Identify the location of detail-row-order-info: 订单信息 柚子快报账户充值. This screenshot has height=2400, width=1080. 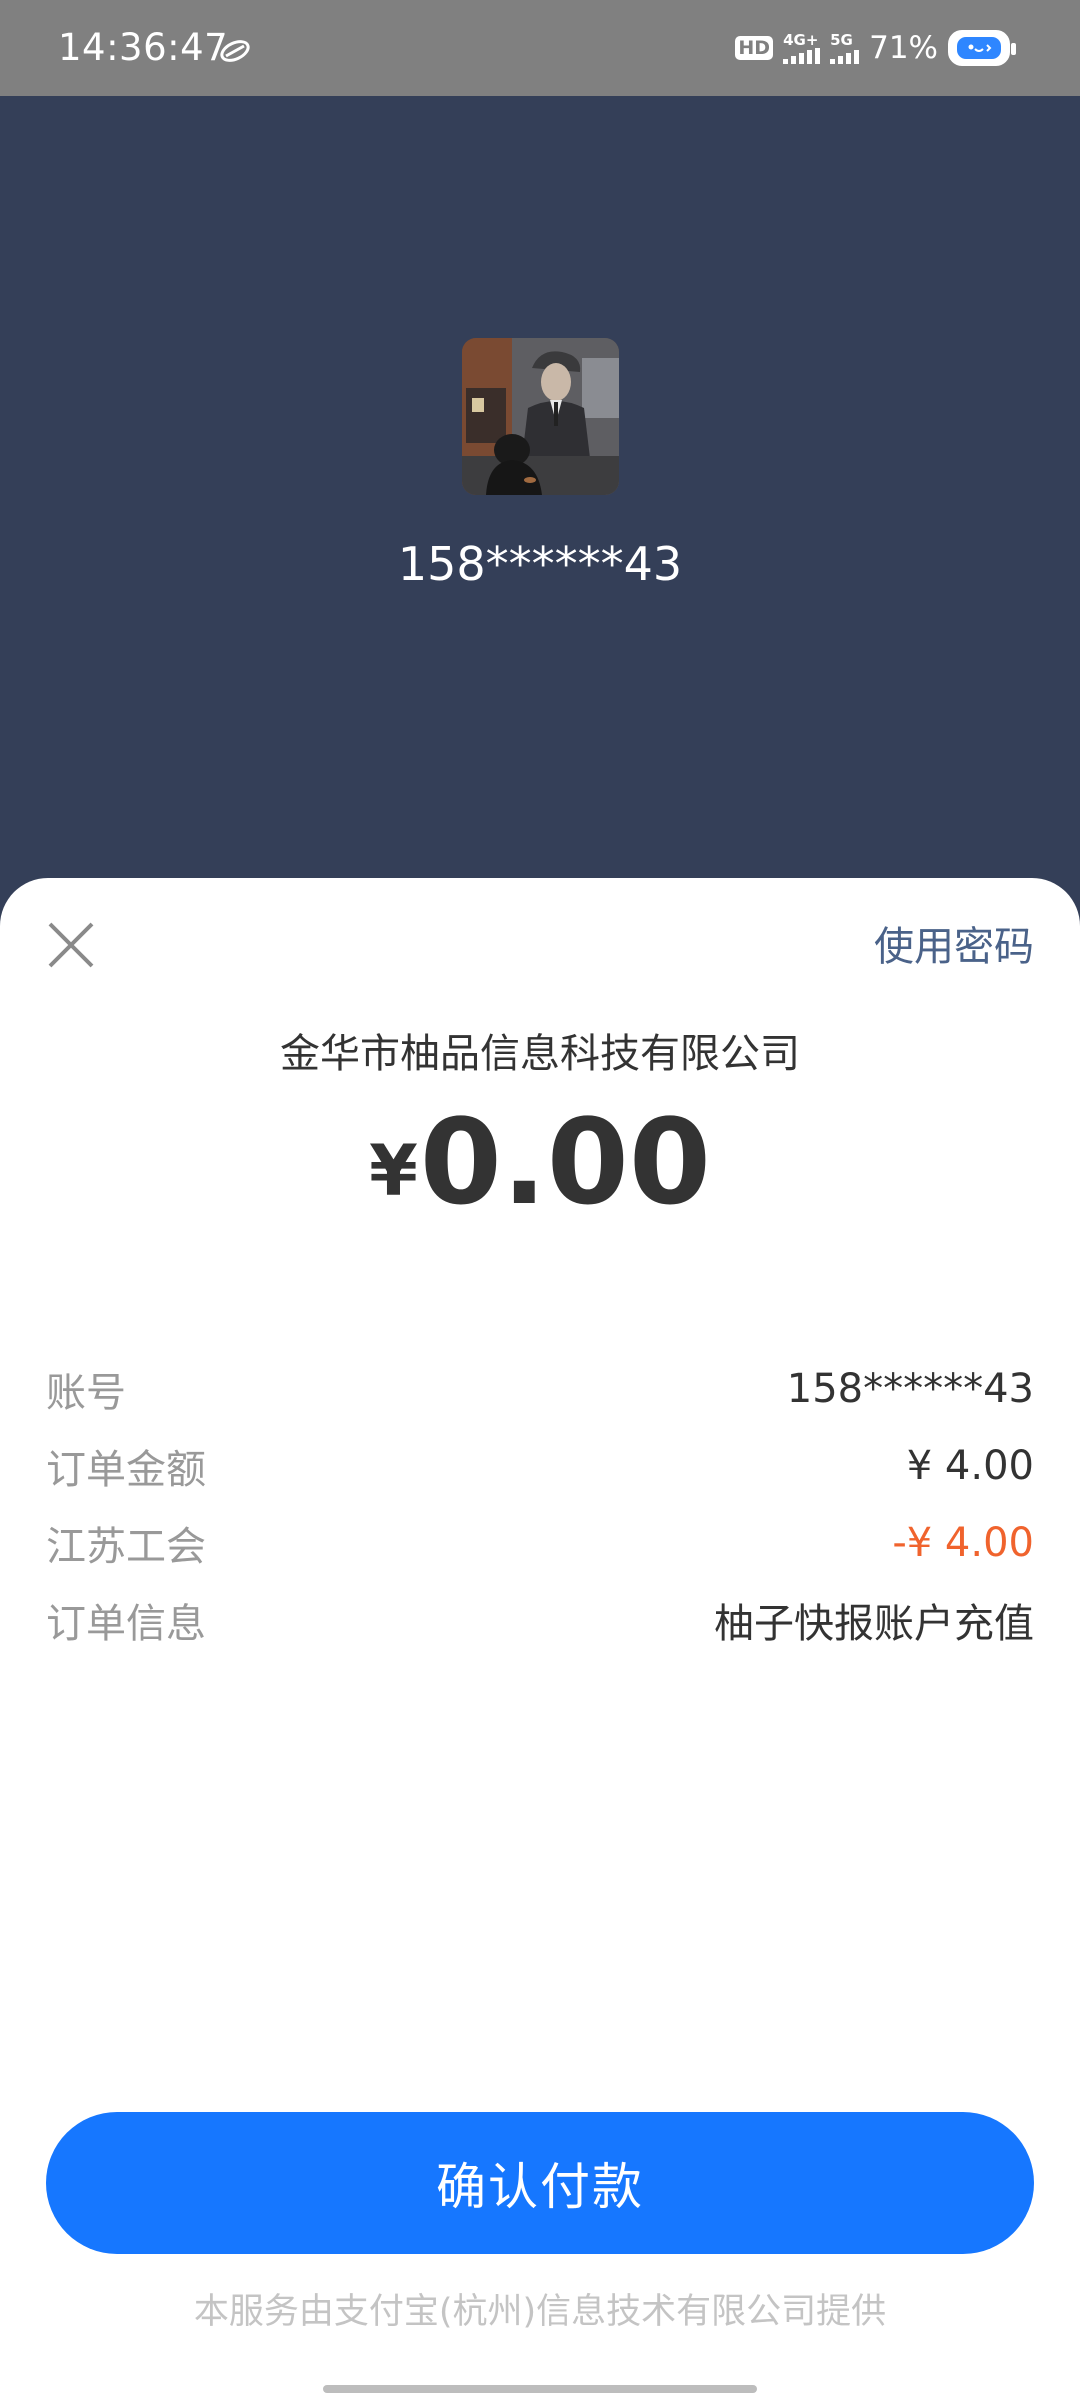
(540, 1619).